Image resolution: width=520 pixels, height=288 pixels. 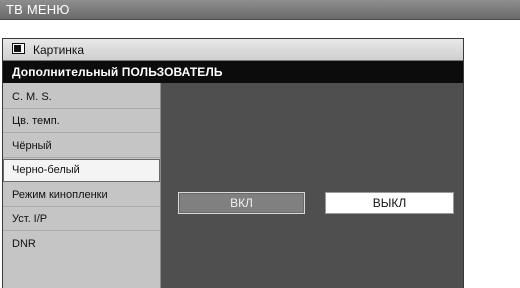 I want to click on menu-title-bar: ТВ МЕНЮ, so click(x=260, y=10).